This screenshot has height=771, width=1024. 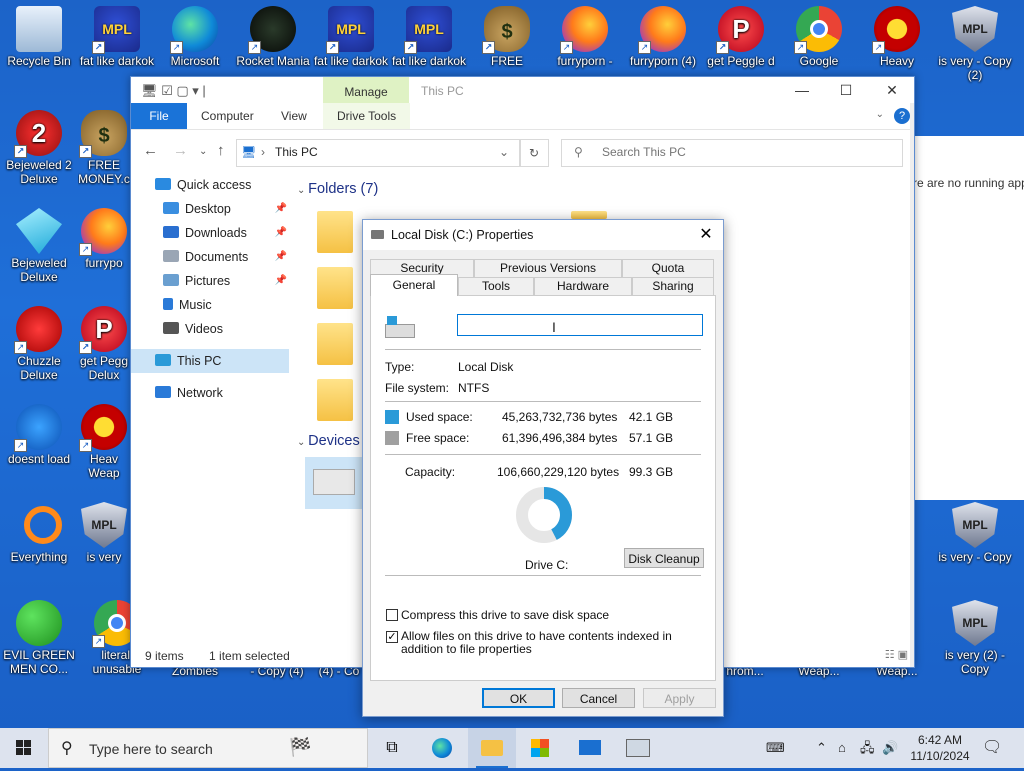 I want to click on notifications-icon: 🗨, so click(x=992, y=748).